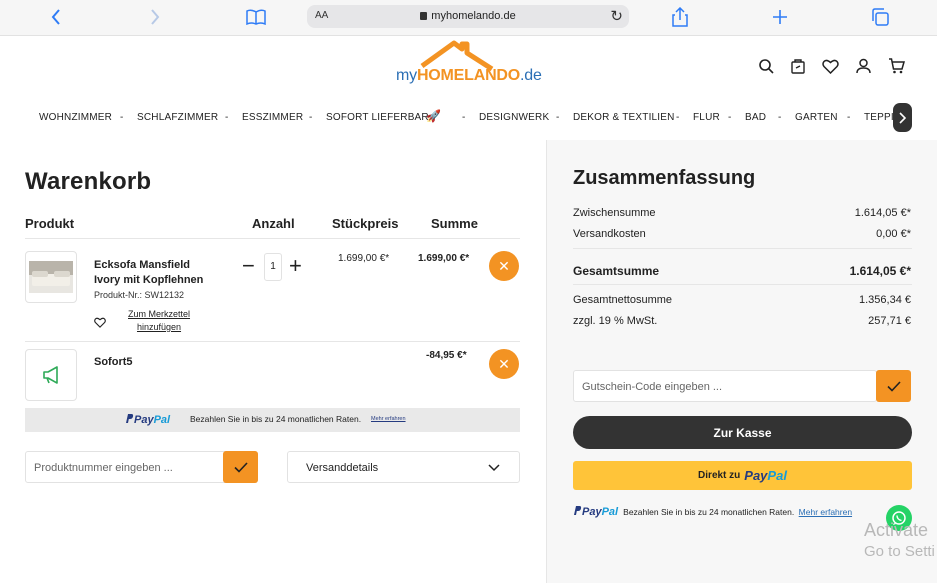  Describe the element at coordinates (742, 475) in the screenshot. I see `paypal-express-button: Direkt zu PayPal` at that location.